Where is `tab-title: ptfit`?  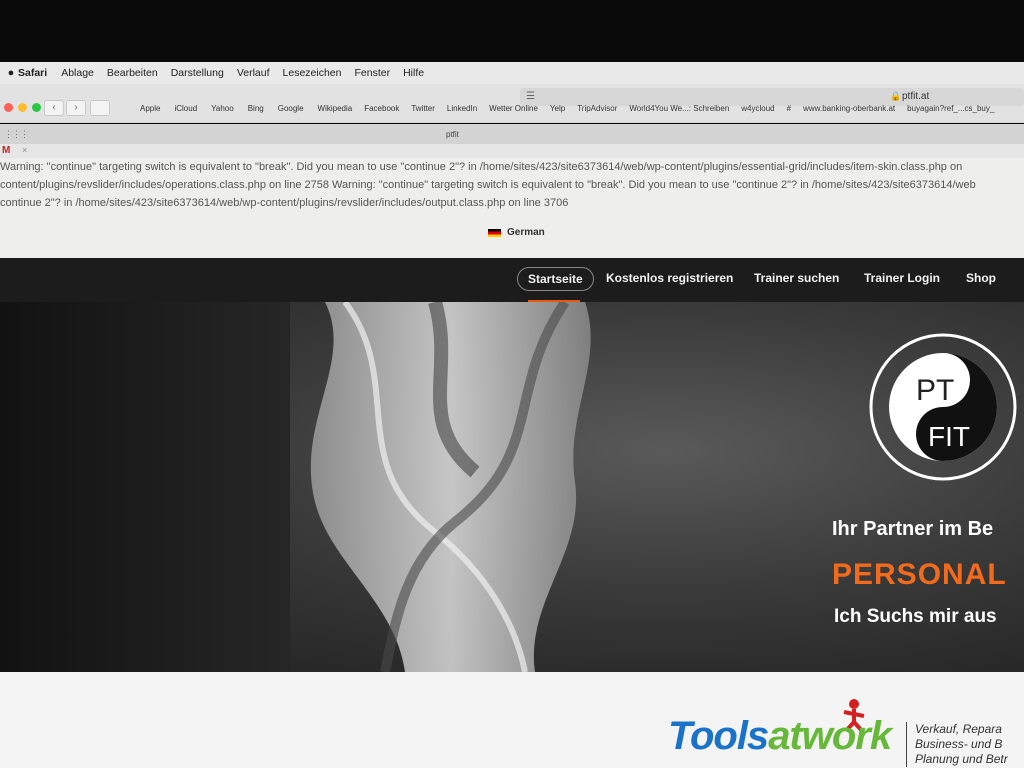 tab-title: ptfit is located at coordinates (452, 134).